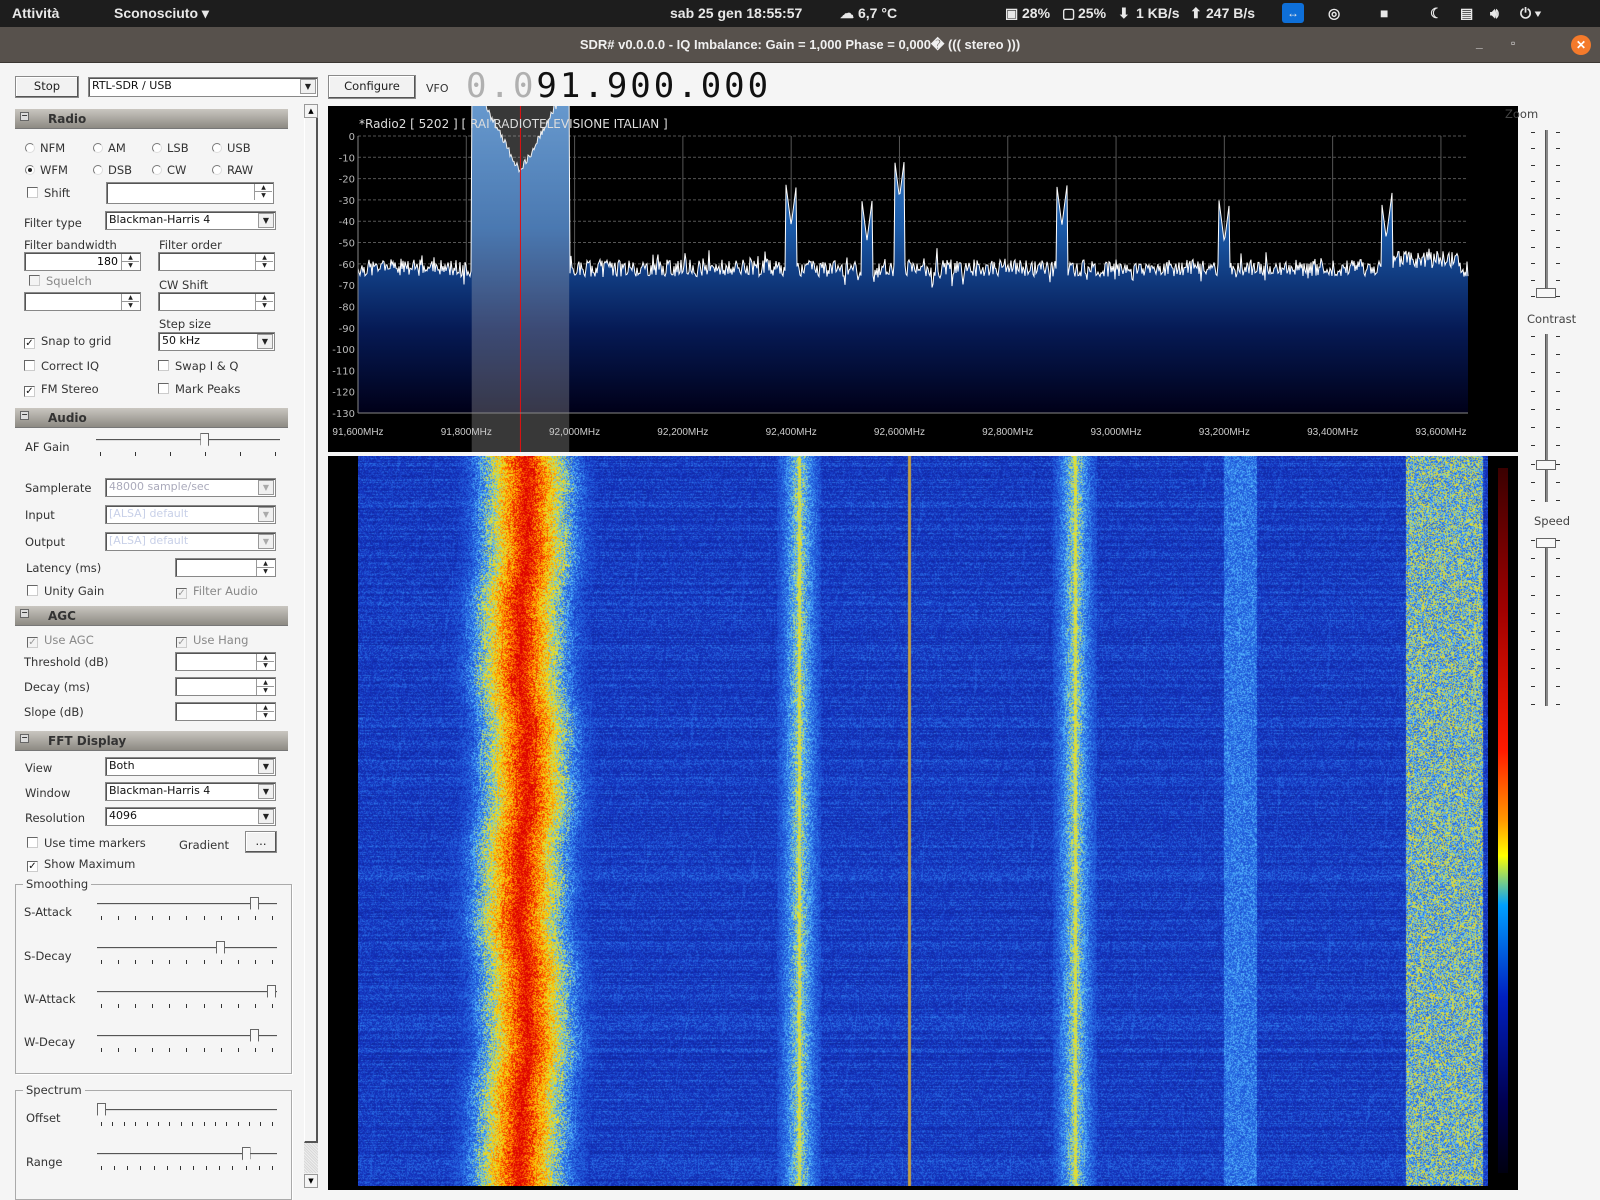 Image resolution: width=1600 pixels, height=1200 pixels. What do you see at coordinates (112, 170) in the screenshot?
I see `mode-radio-dsb: DSB` at bounding box center [112, 170].